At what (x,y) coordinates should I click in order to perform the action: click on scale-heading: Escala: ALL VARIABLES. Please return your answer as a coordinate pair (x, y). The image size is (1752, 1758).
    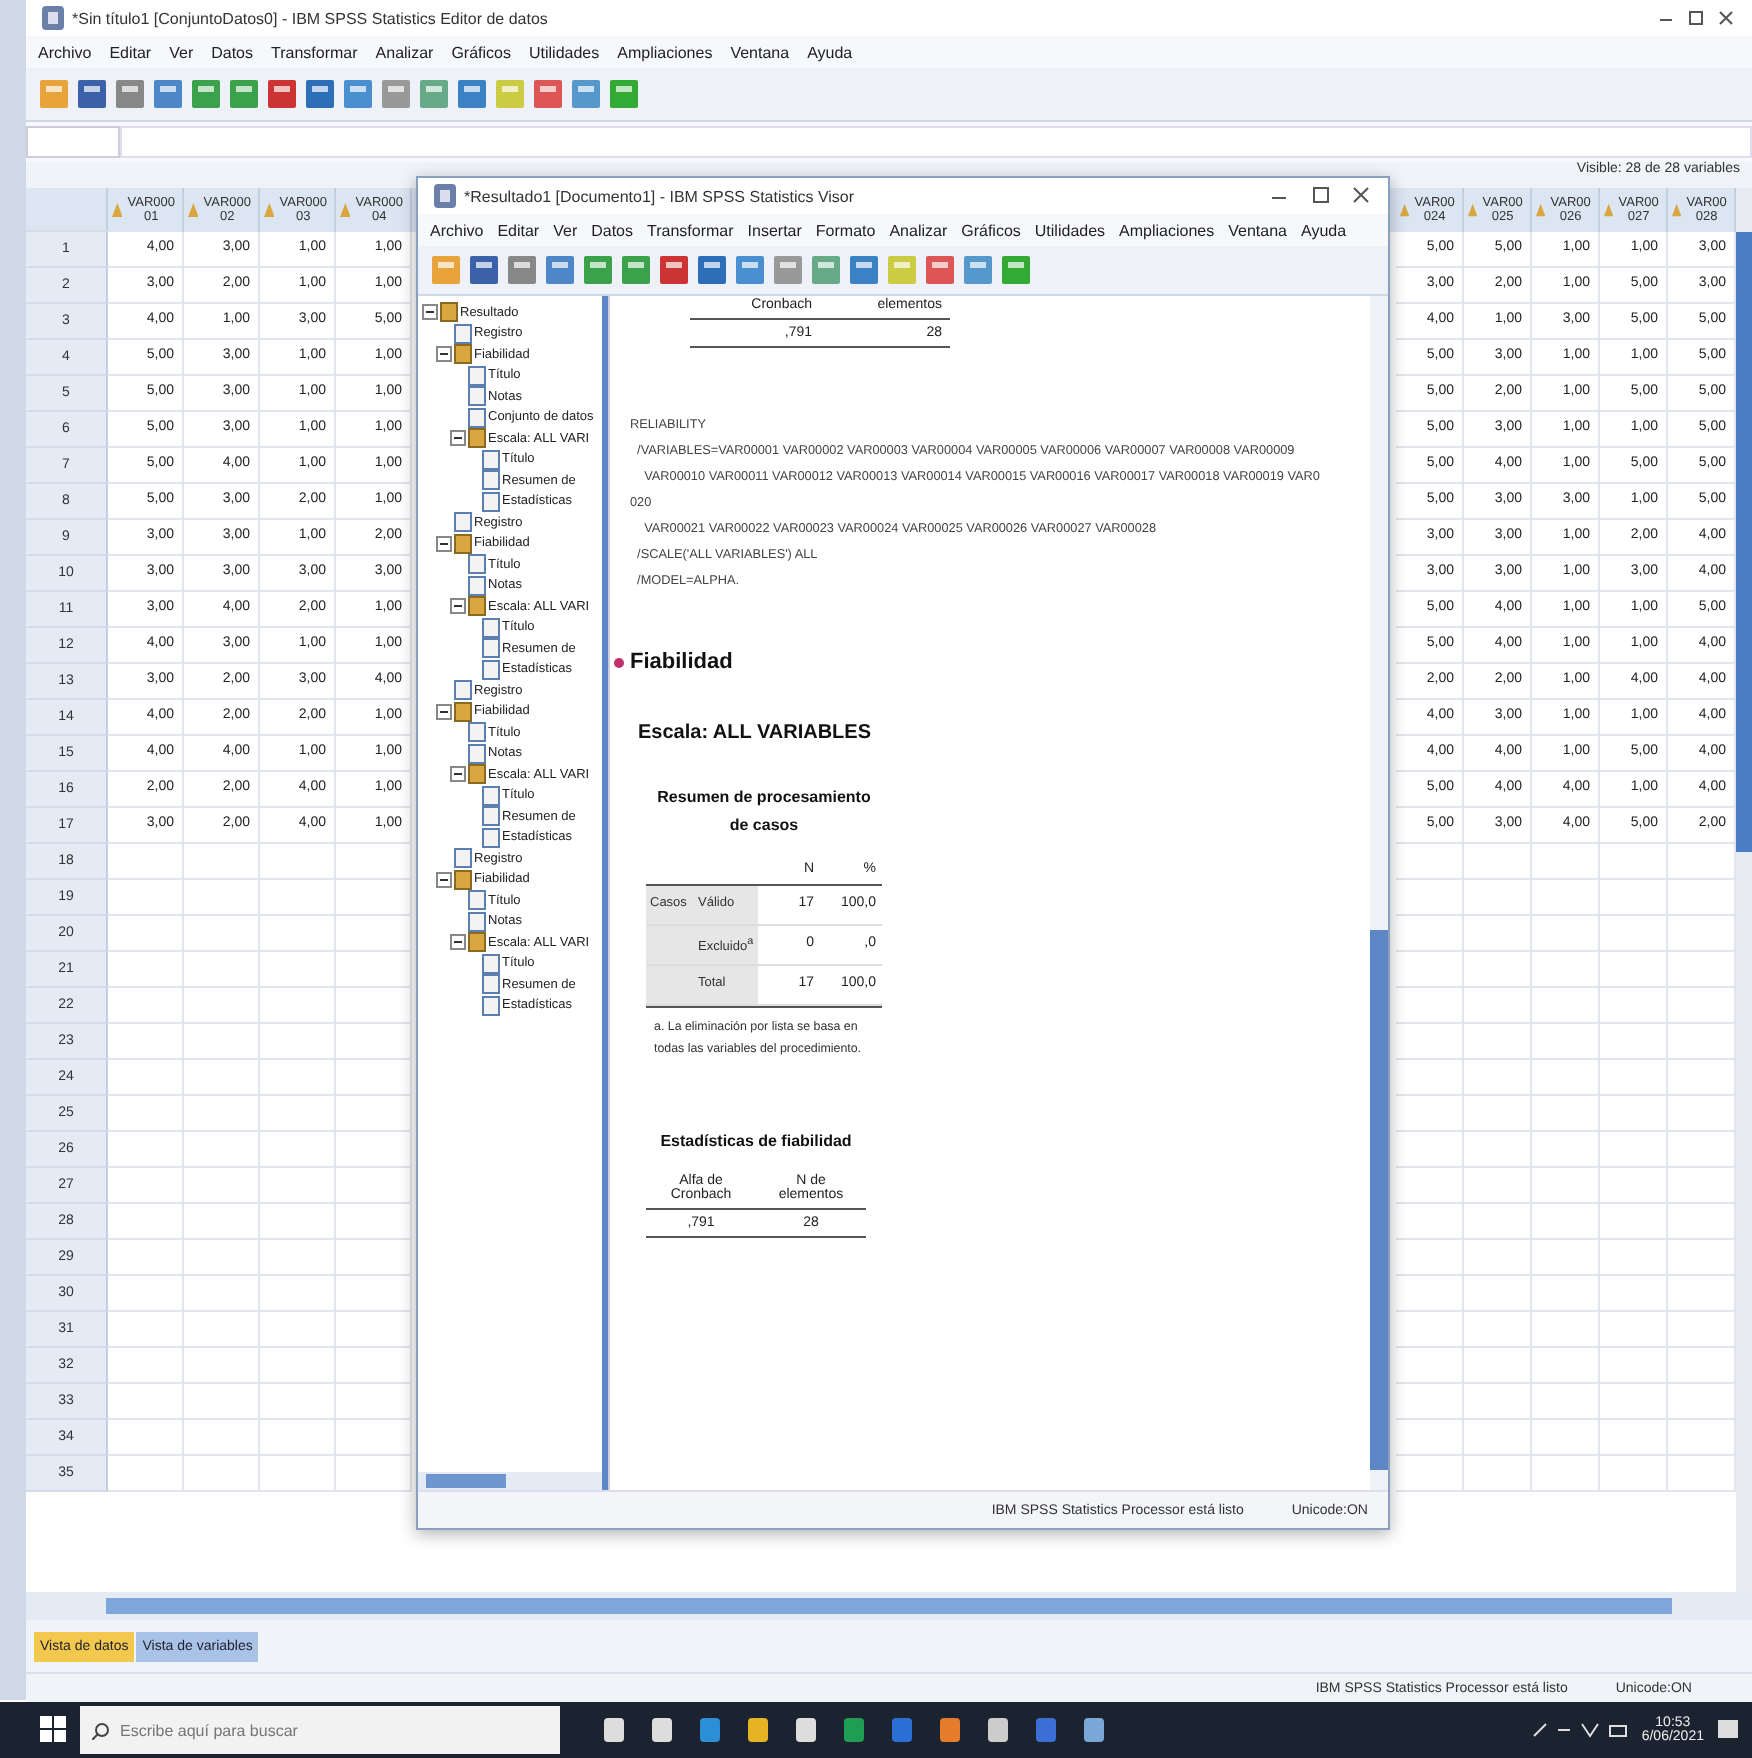
    Looking at the image, I should click on (756, 733).